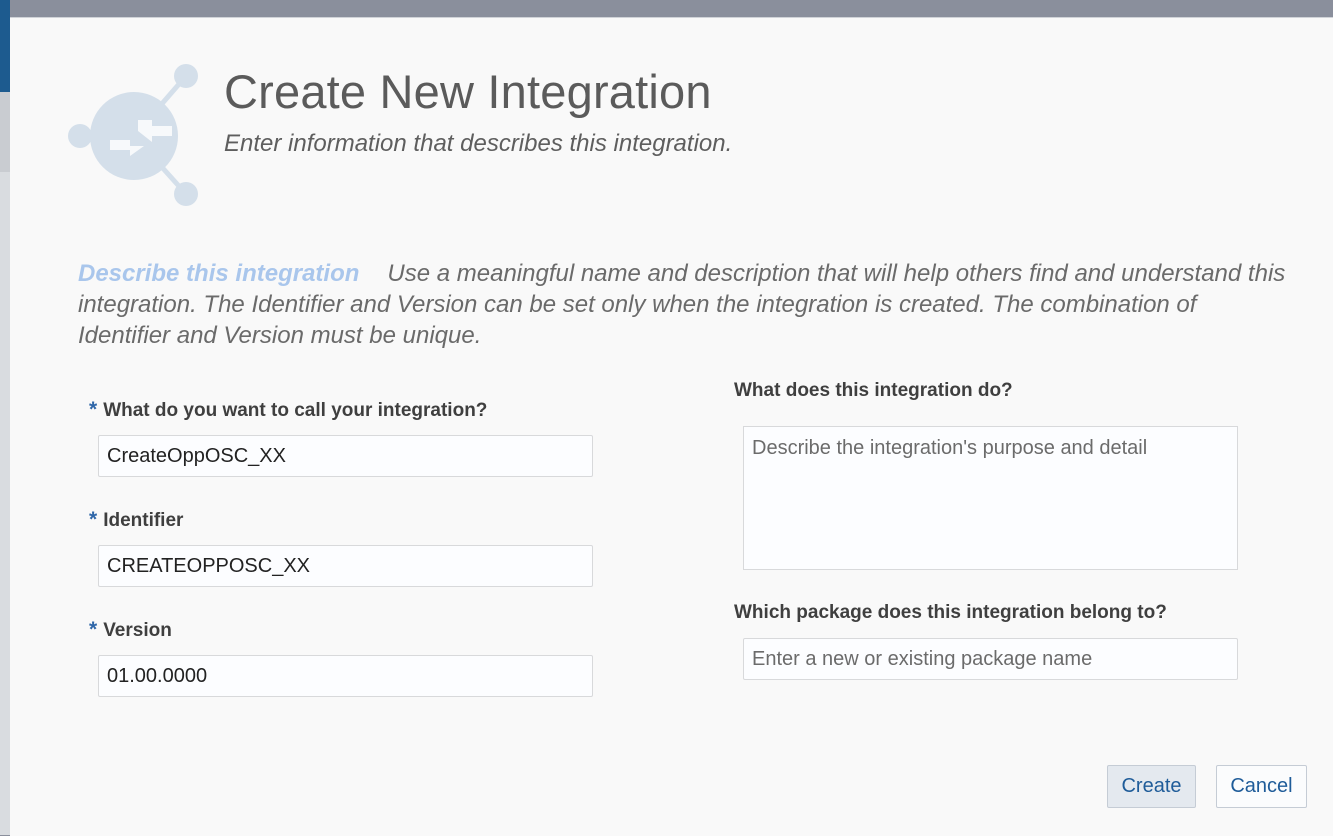  What do you see at coordinates (5, 46) in the screenshot?
I see `background-nav-bar` at bounding box center [5, 46].